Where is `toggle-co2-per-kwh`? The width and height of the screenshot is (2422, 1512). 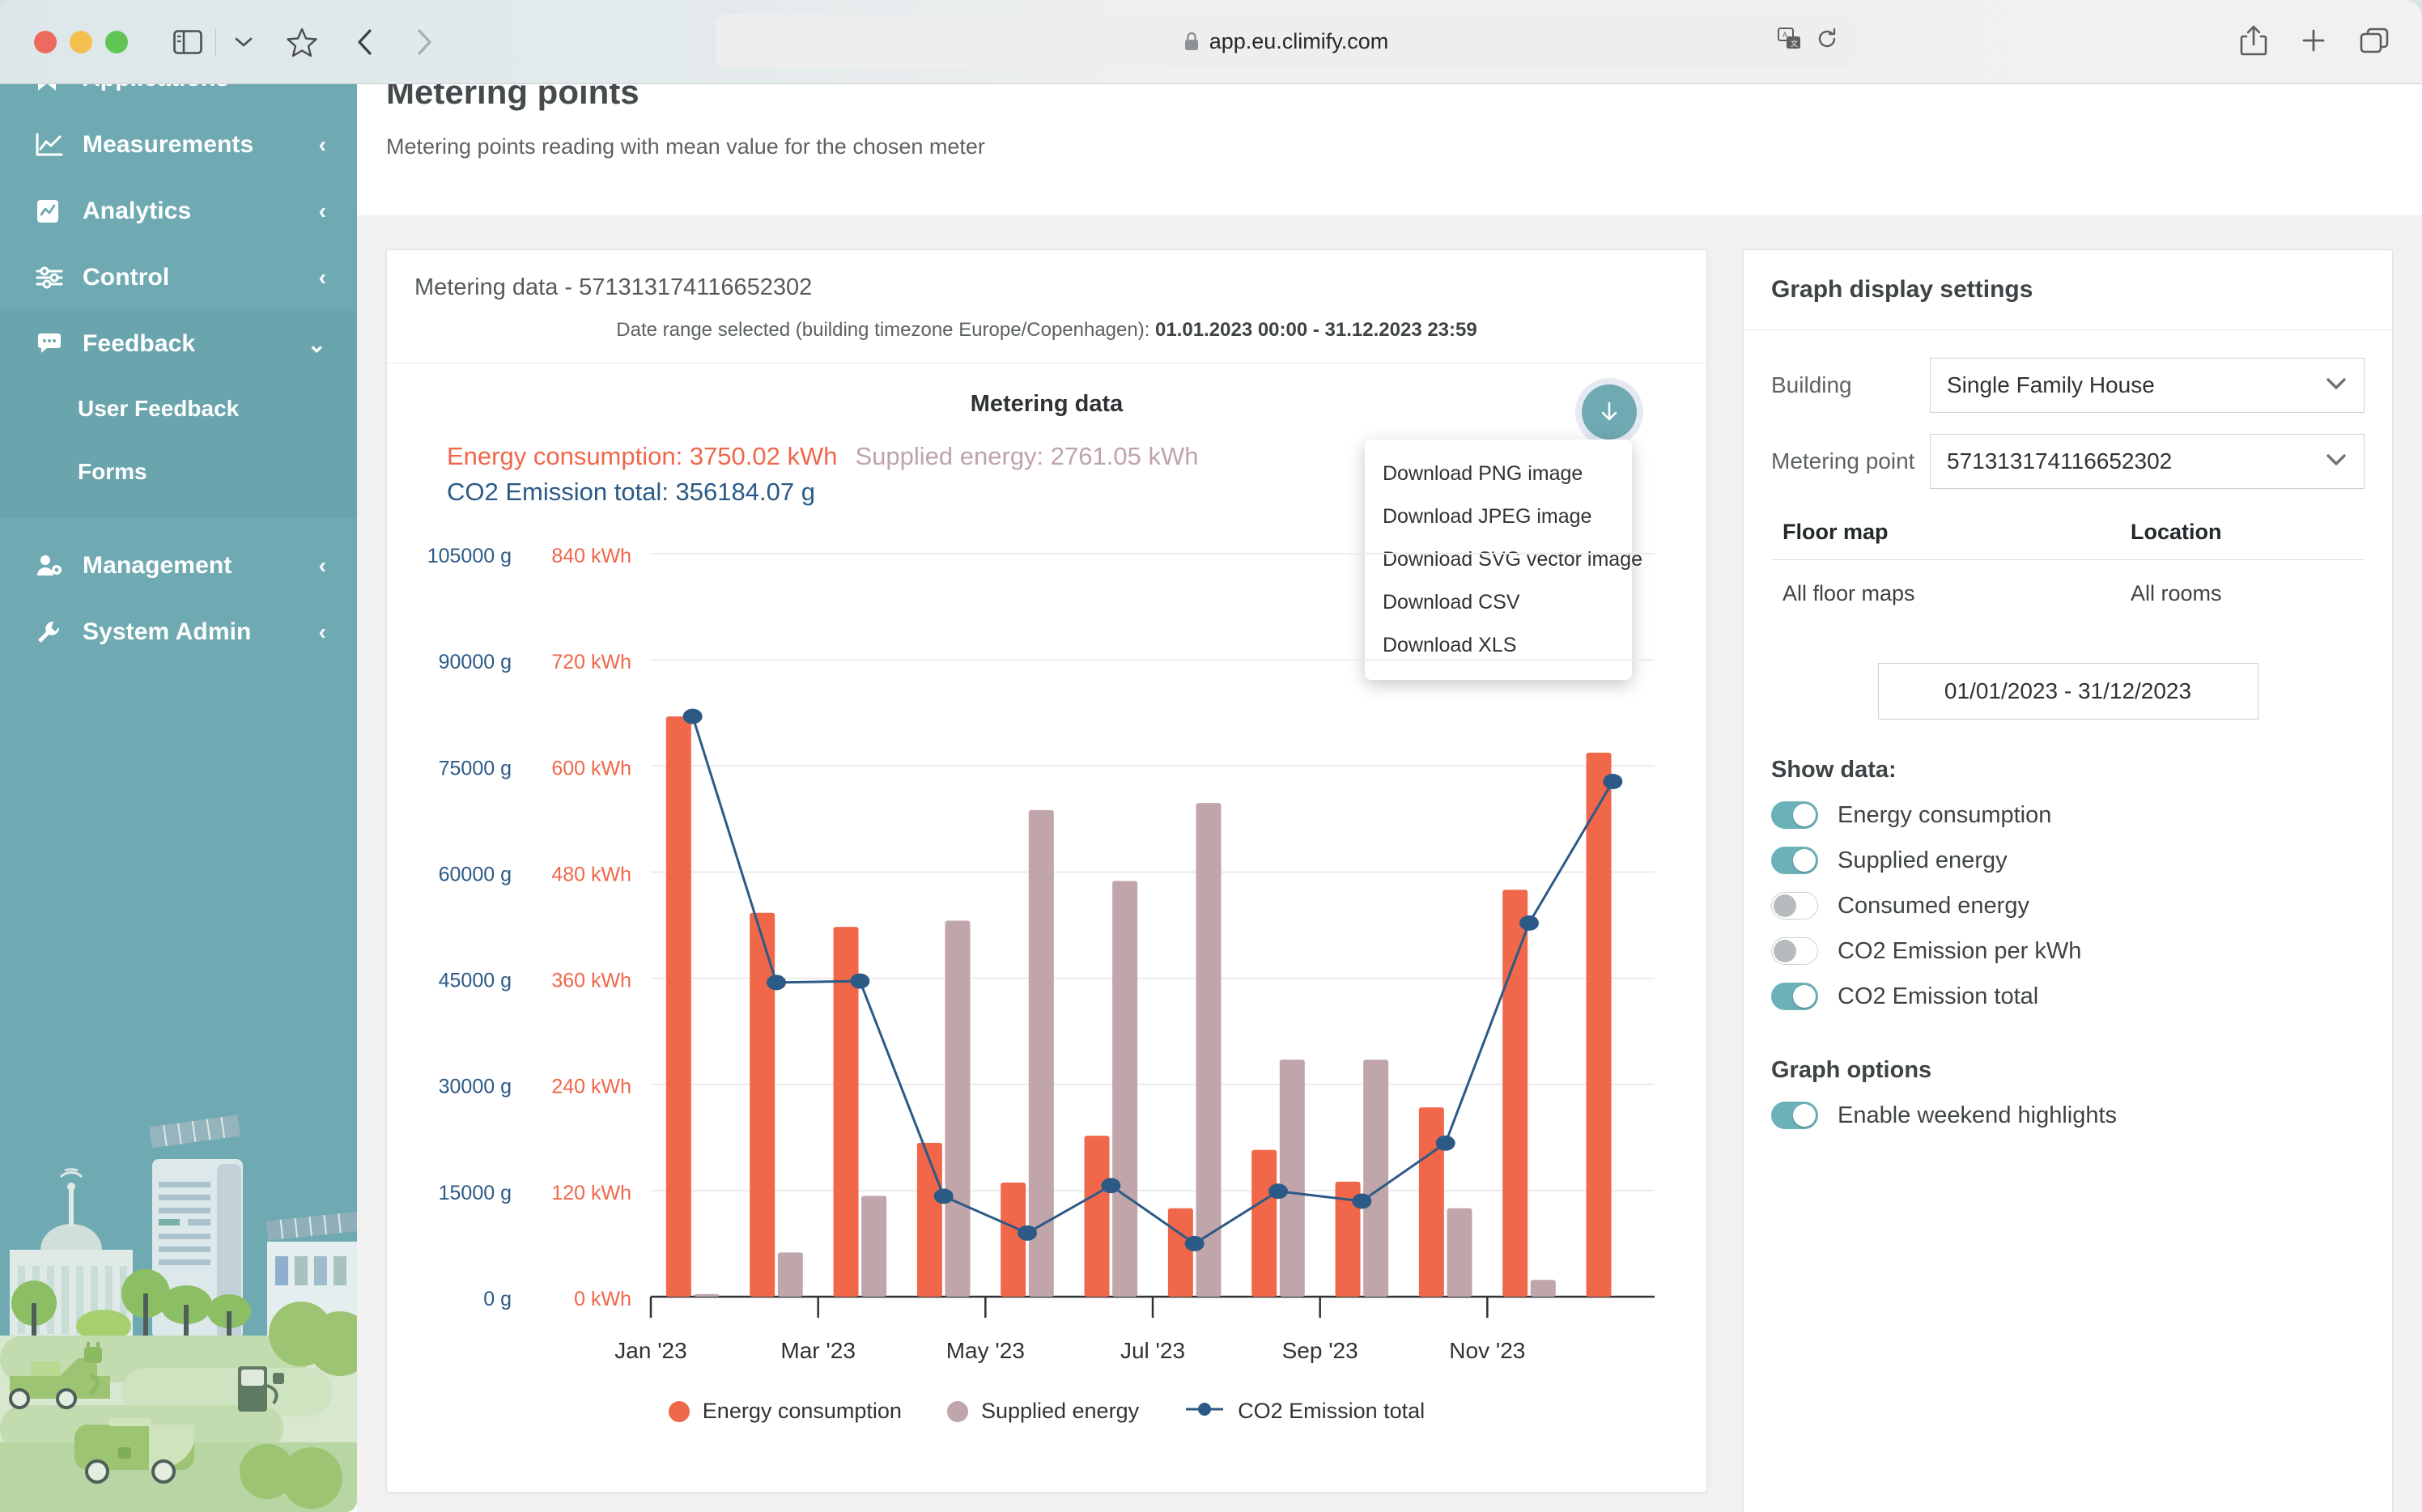
toggle-co2-per-kwh is located at coordinates (1794, 951).